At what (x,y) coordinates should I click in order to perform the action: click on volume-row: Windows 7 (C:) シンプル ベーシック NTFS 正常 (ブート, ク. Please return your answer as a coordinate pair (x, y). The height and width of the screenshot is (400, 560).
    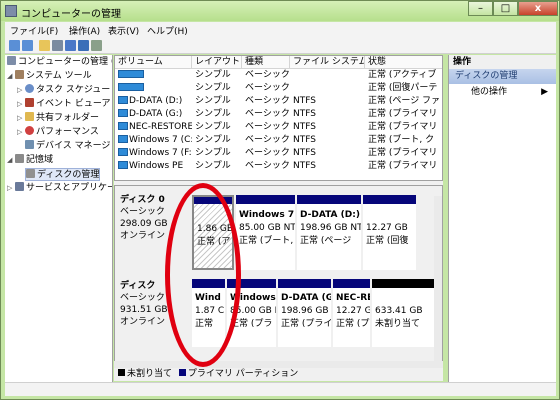
    Looking at the image, I should click on (278, 140).